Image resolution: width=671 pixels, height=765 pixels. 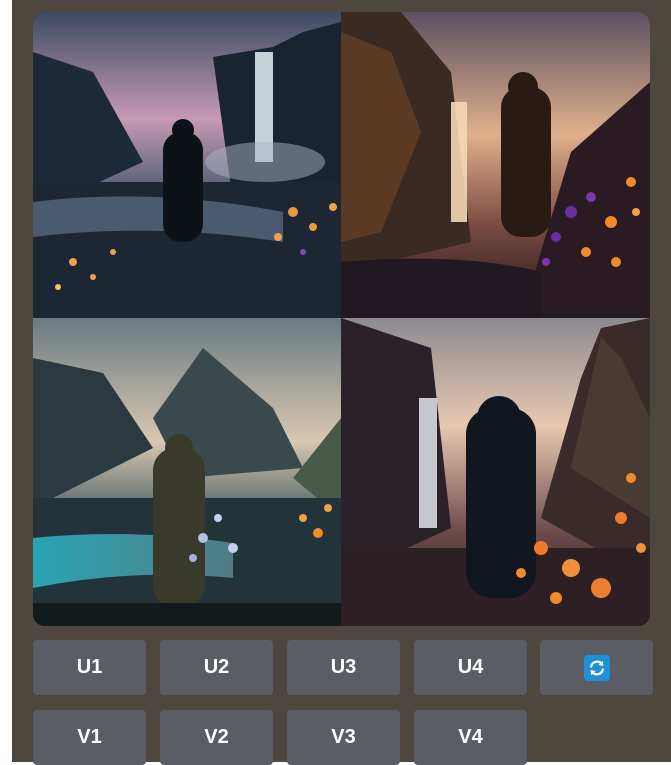 I want to click on reroll-button, so click(x=596, y=667).